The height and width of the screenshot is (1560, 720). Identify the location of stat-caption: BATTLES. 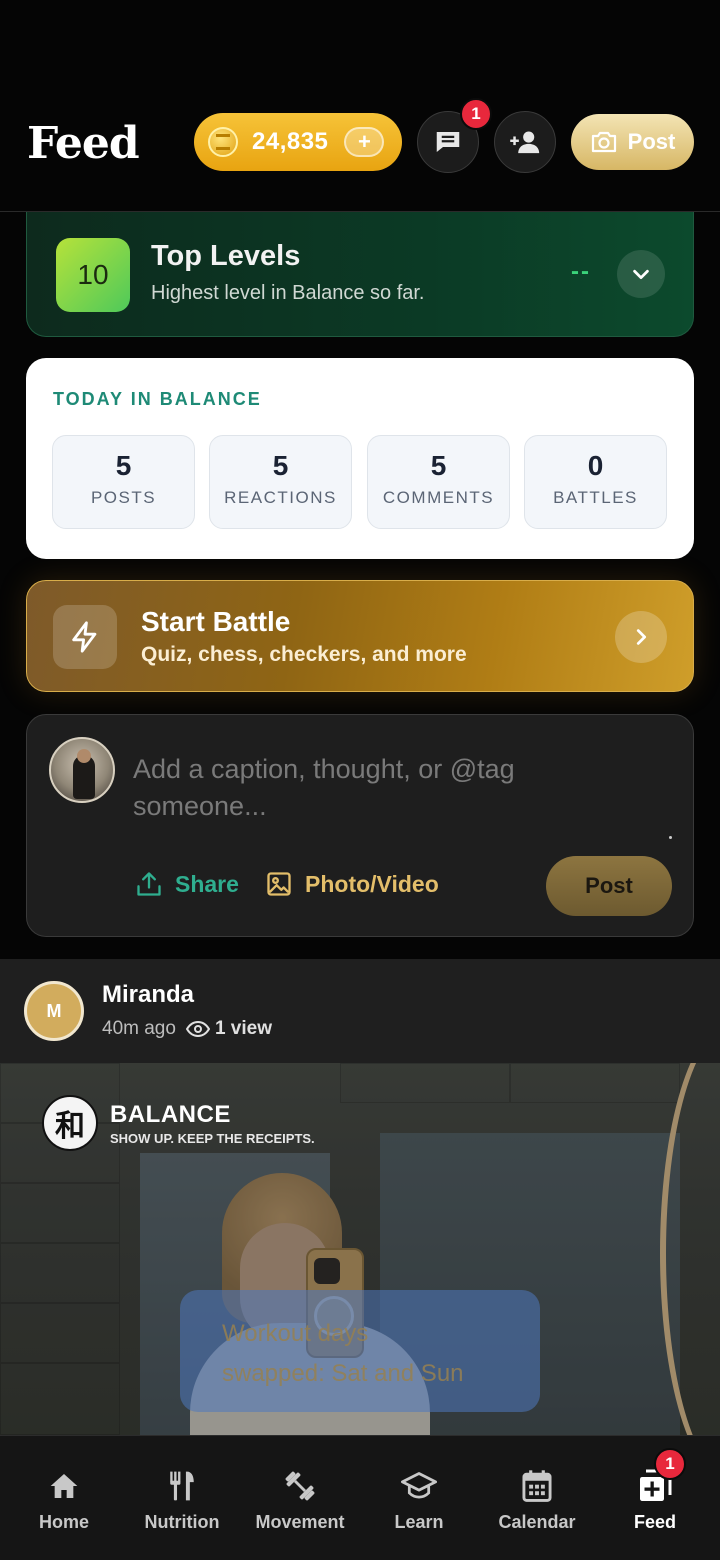
(595, 497).